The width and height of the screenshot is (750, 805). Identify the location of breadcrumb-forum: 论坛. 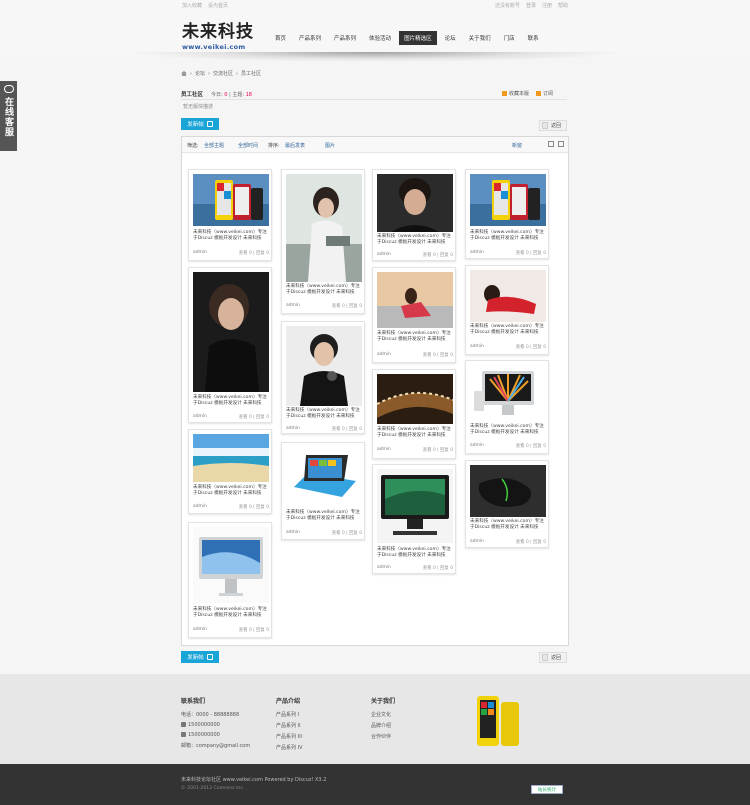
(200, 73).